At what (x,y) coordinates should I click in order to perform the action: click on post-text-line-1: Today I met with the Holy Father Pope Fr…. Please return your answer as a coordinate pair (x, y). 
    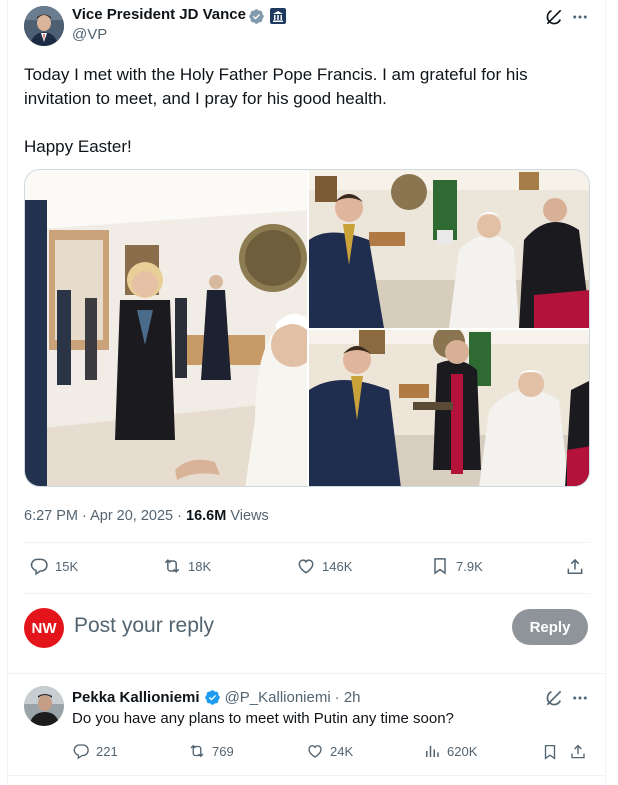
    Looking at the image, I should click on (276, 74).